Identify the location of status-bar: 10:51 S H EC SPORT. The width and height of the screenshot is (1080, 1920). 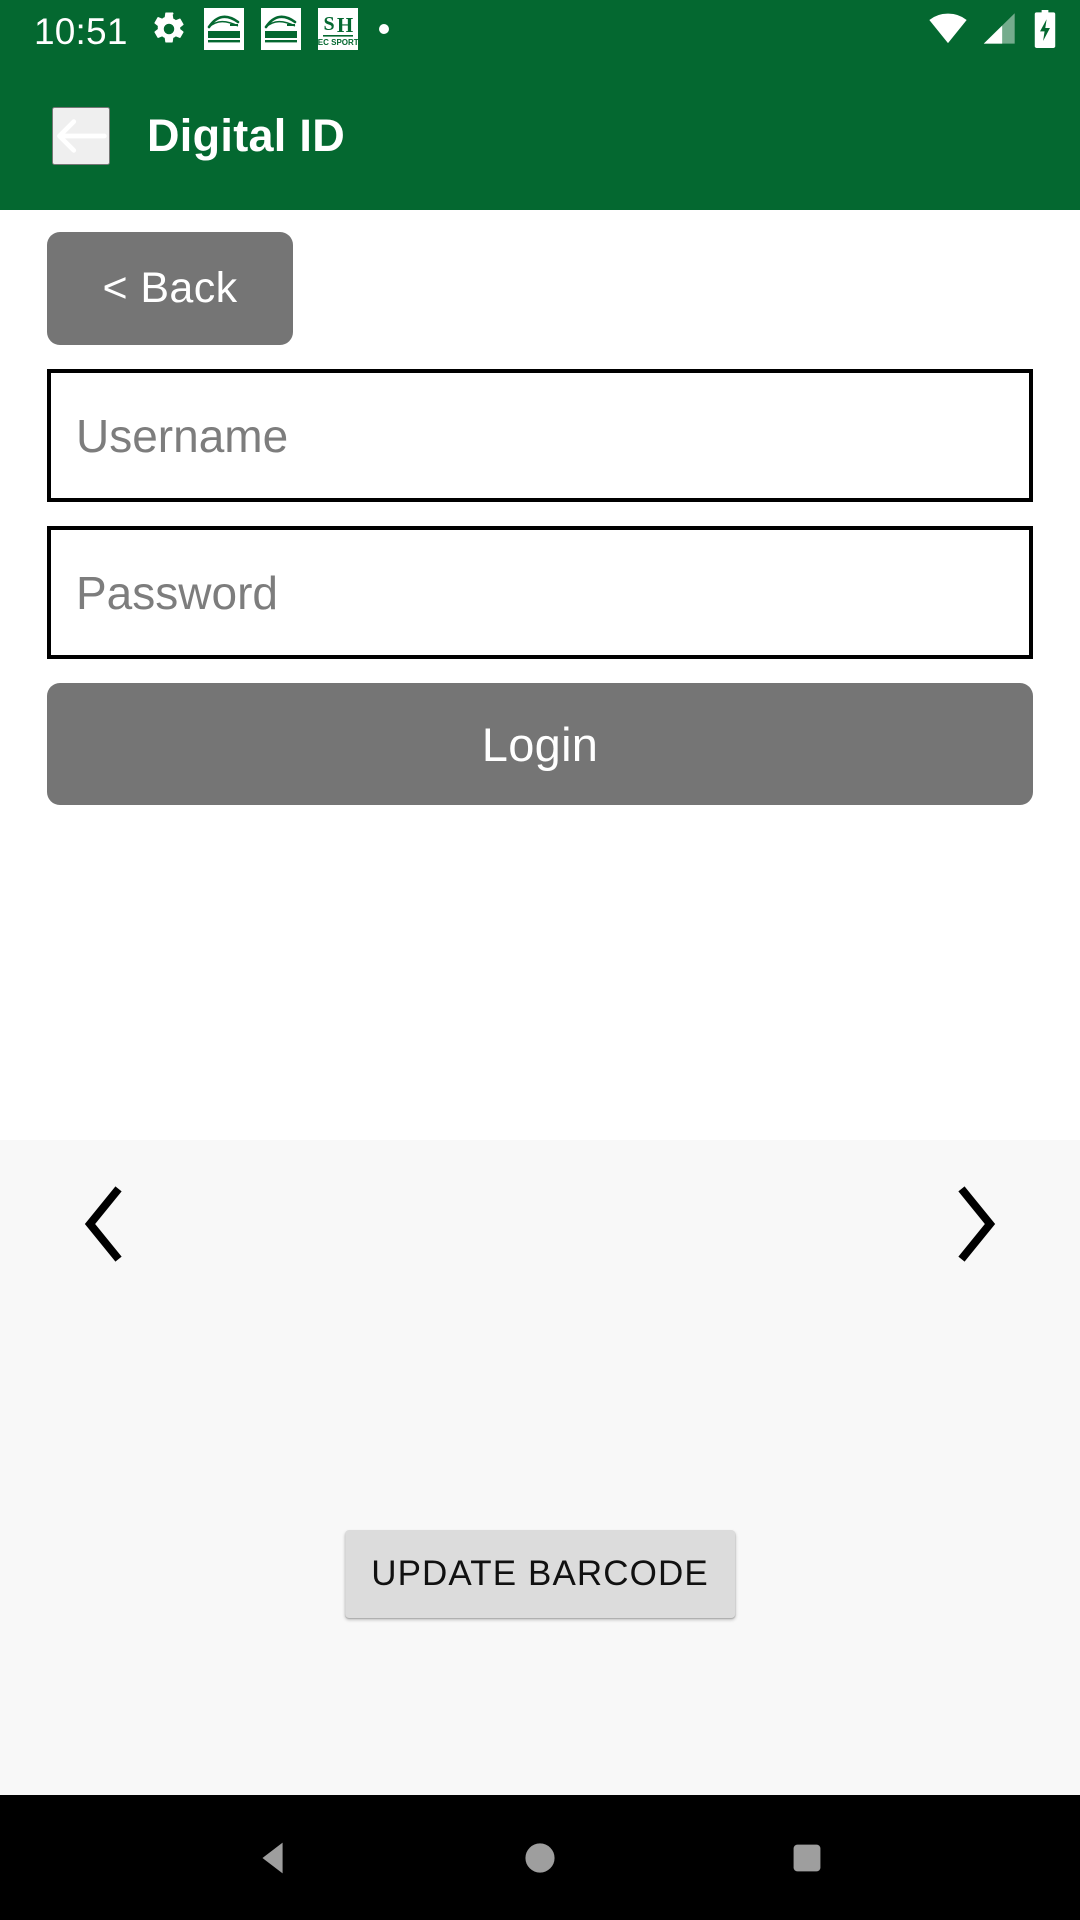
(540, 31).